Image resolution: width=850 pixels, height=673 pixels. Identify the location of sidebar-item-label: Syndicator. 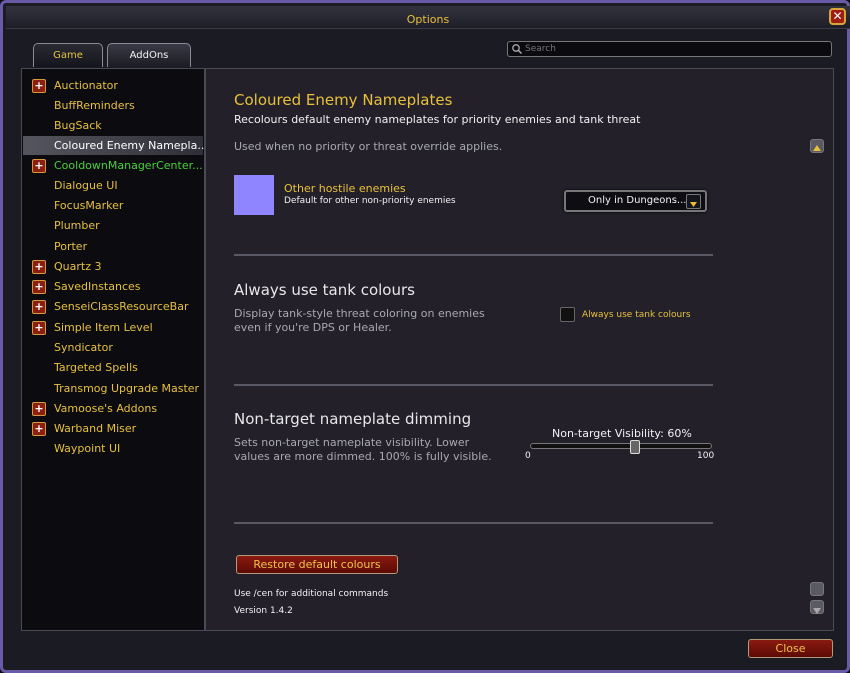
(83, 347).